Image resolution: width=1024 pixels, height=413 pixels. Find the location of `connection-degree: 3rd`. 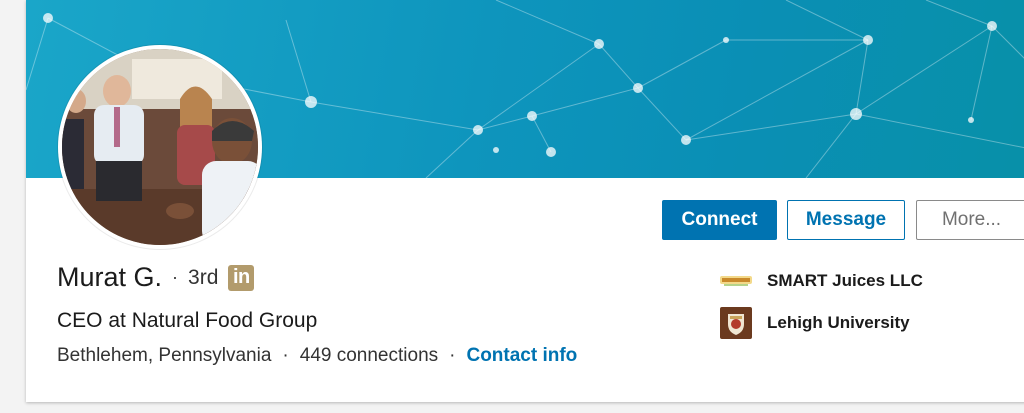

connection-degree: 3rd is located at coordinates (203, 277).